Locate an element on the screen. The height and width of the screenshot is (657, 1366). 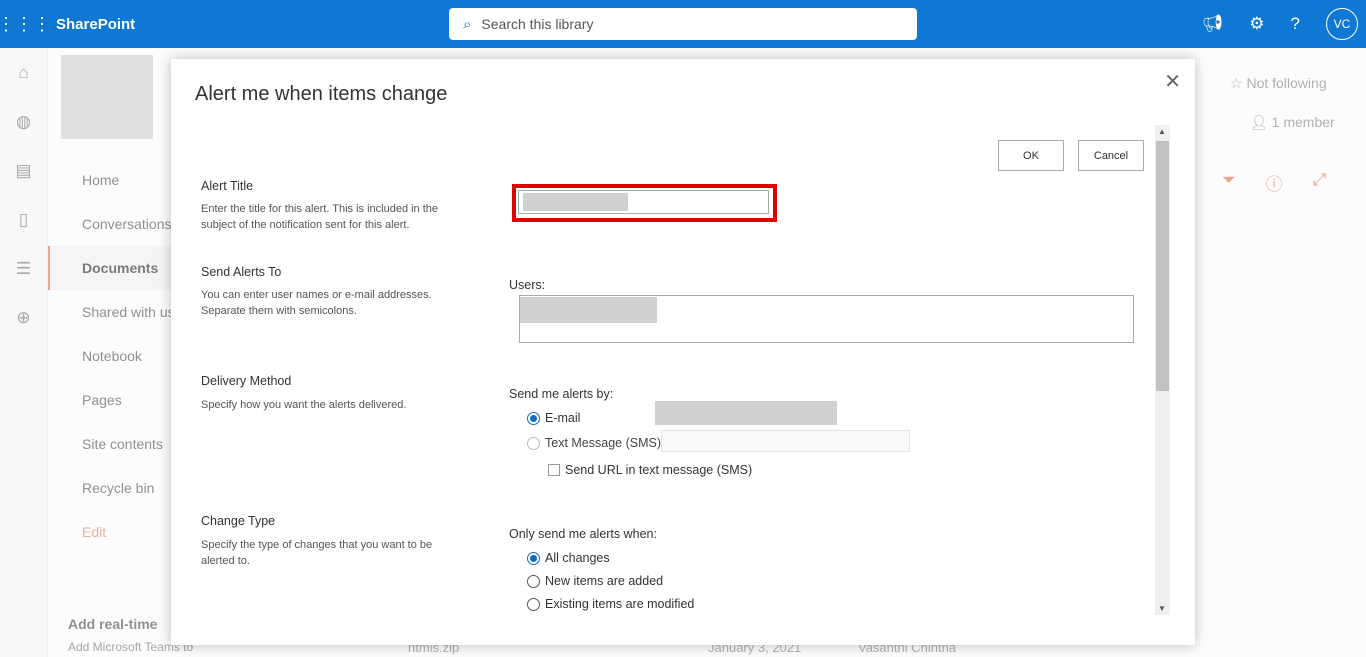
sms-radio: Text Message (SMS) is located at coordinates (594, 443).